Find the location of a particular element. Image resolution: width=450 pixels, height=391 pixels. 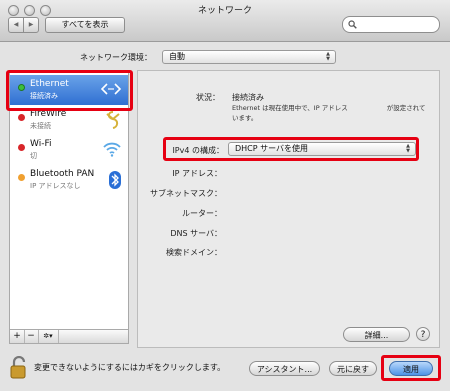

wifi-icon is located at coordinates (112, 149).